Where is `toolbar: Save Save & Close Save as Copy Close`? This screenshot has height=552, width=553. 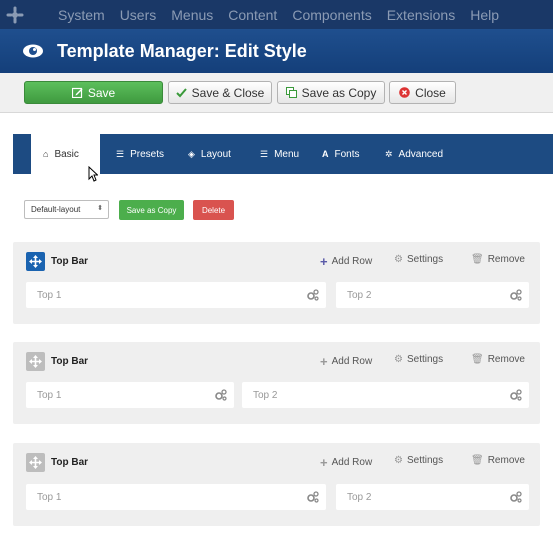
toolbar: Save Save & Close Save as Copy Close is located at coordinates (276, 93).